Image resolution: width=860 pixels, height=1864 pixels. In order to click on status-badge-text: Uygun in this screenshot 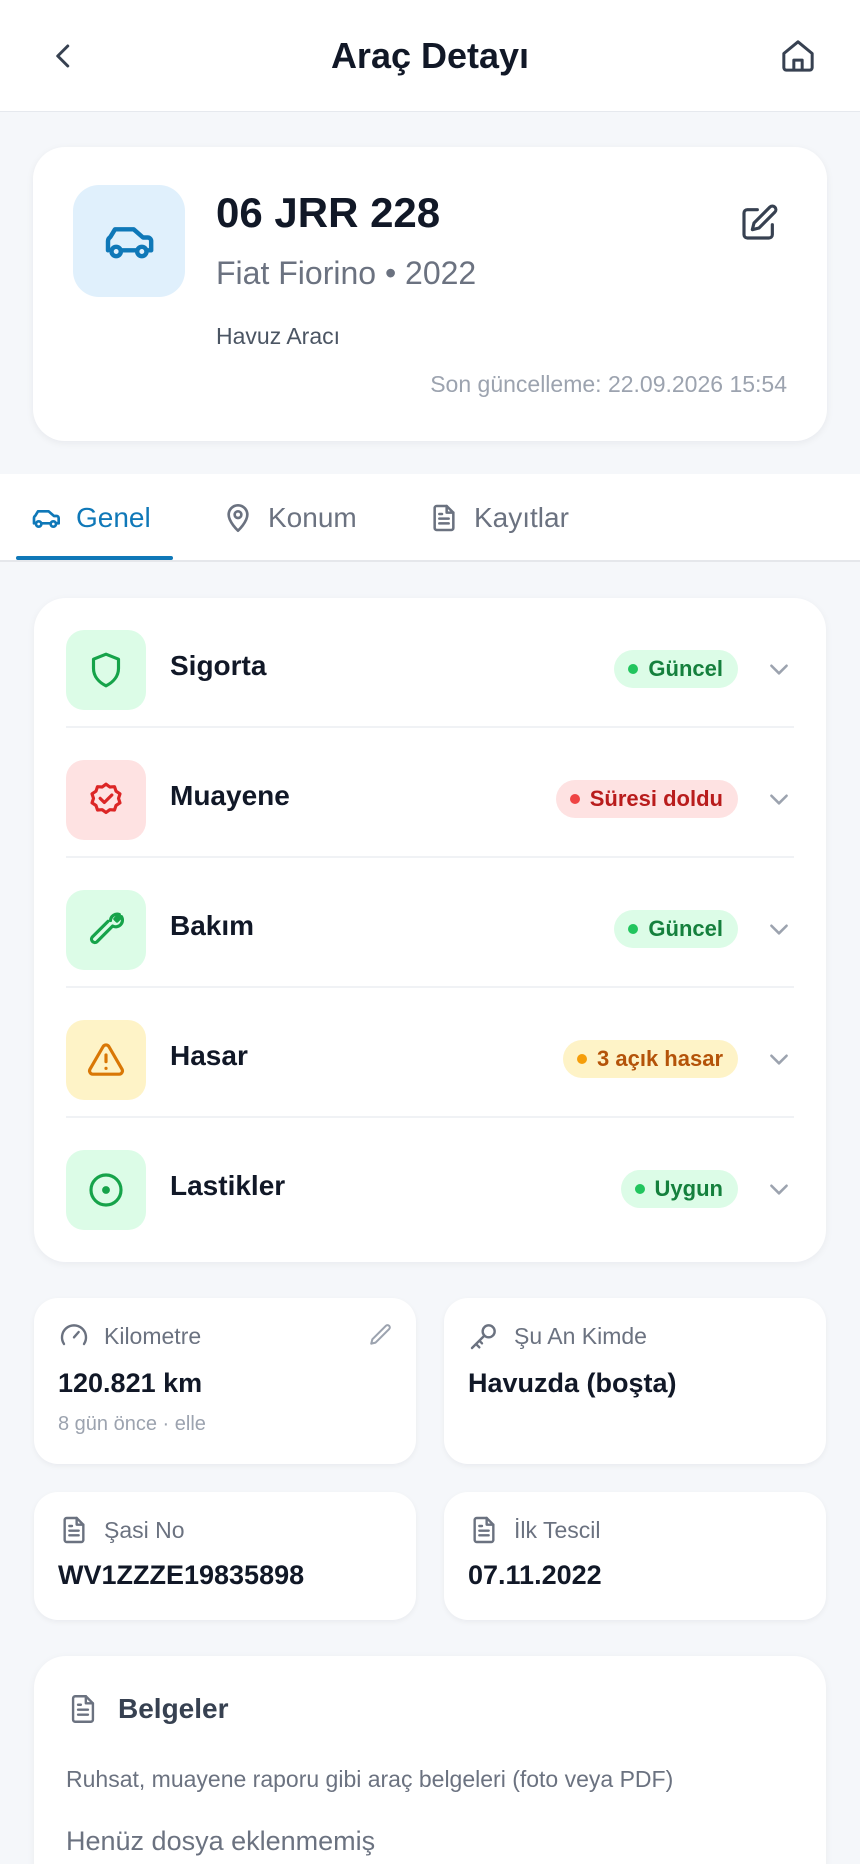, I will do `click(688, 1188)`.